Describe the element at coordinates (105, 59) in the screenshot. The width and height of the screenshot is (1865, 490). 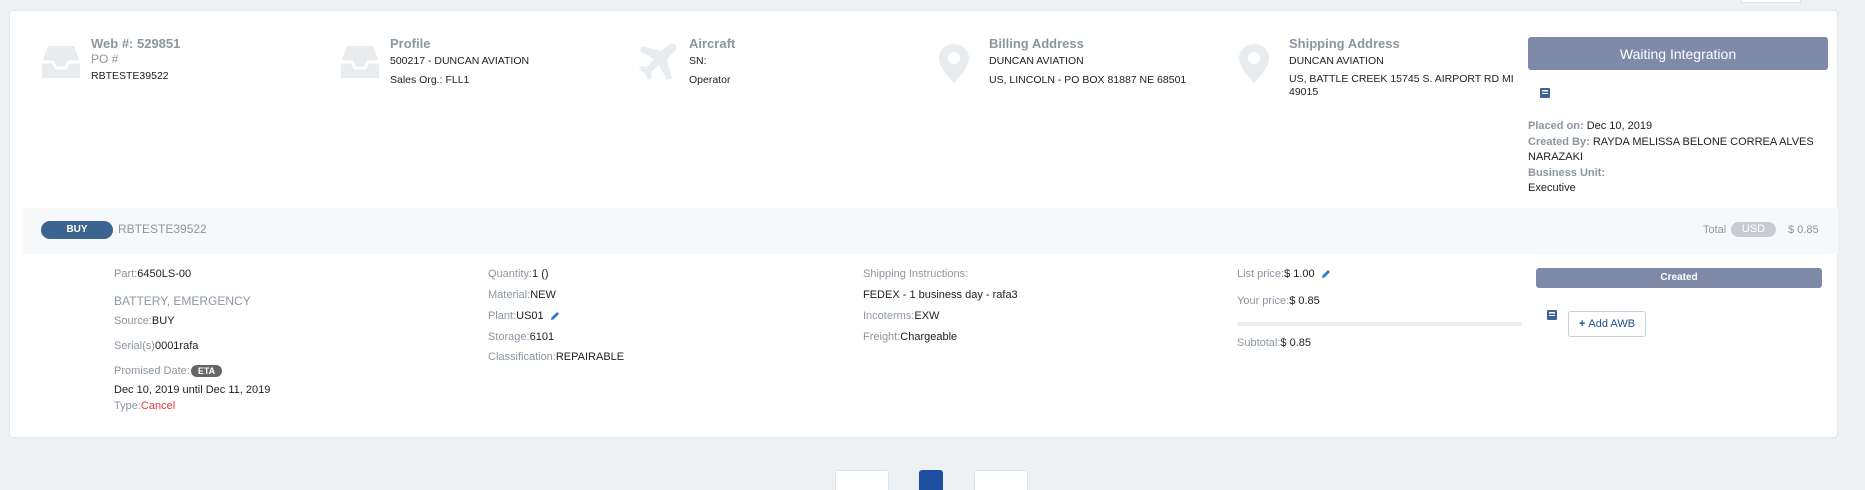
I see `po-label: PO #` at that location.